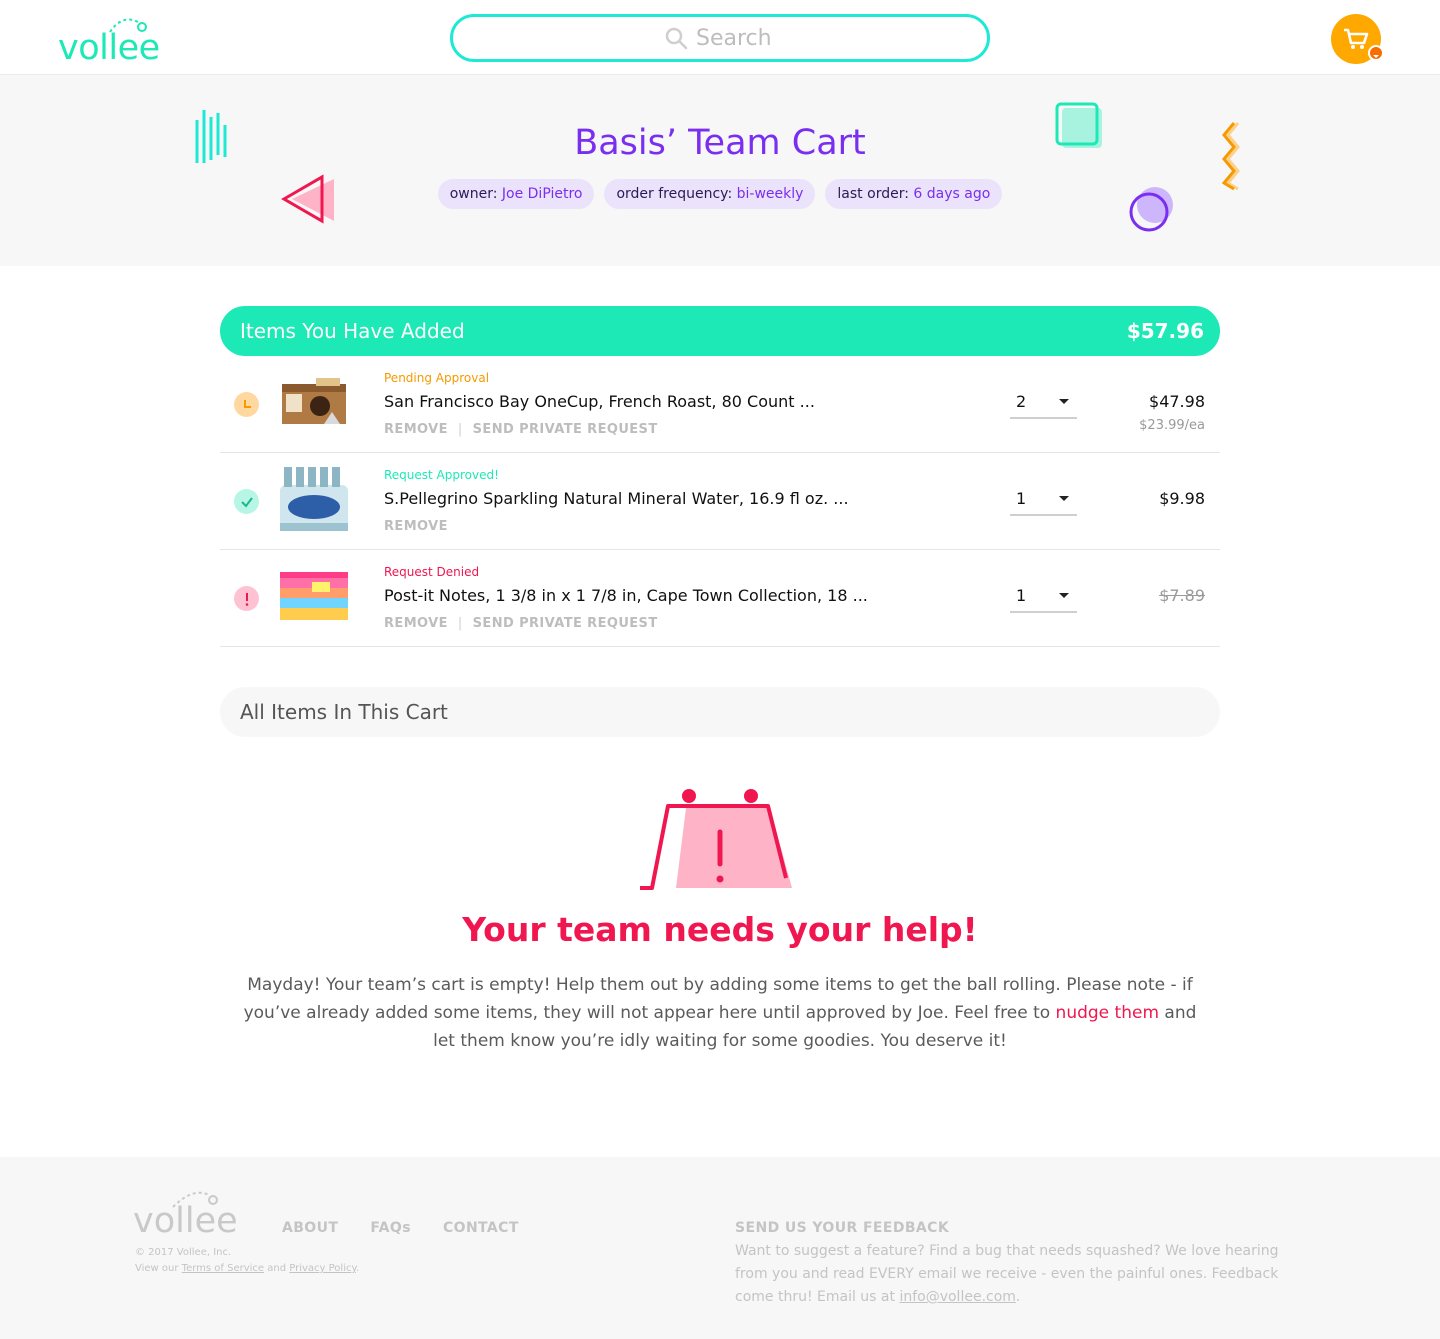  Describe the element at coordinates (344, 712) in the screenshot. I see `section-title: All Items In This Cart` at that location.